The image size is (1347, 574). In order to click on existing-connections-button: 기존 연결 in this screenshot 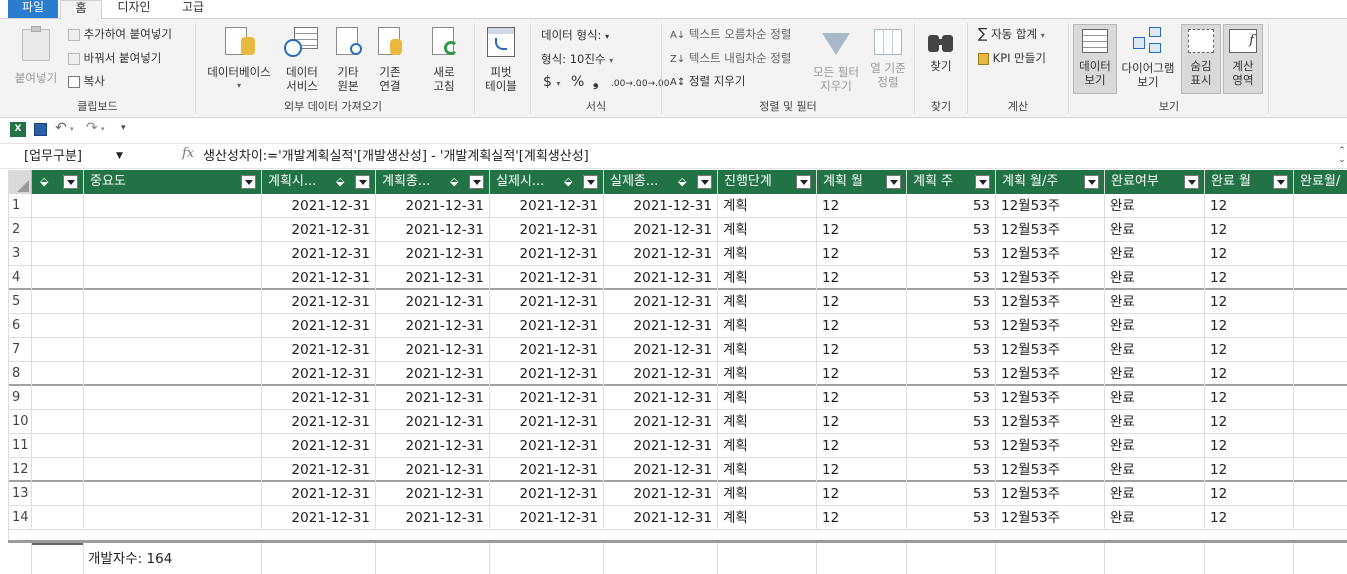, I will do `click(390, 58)`.